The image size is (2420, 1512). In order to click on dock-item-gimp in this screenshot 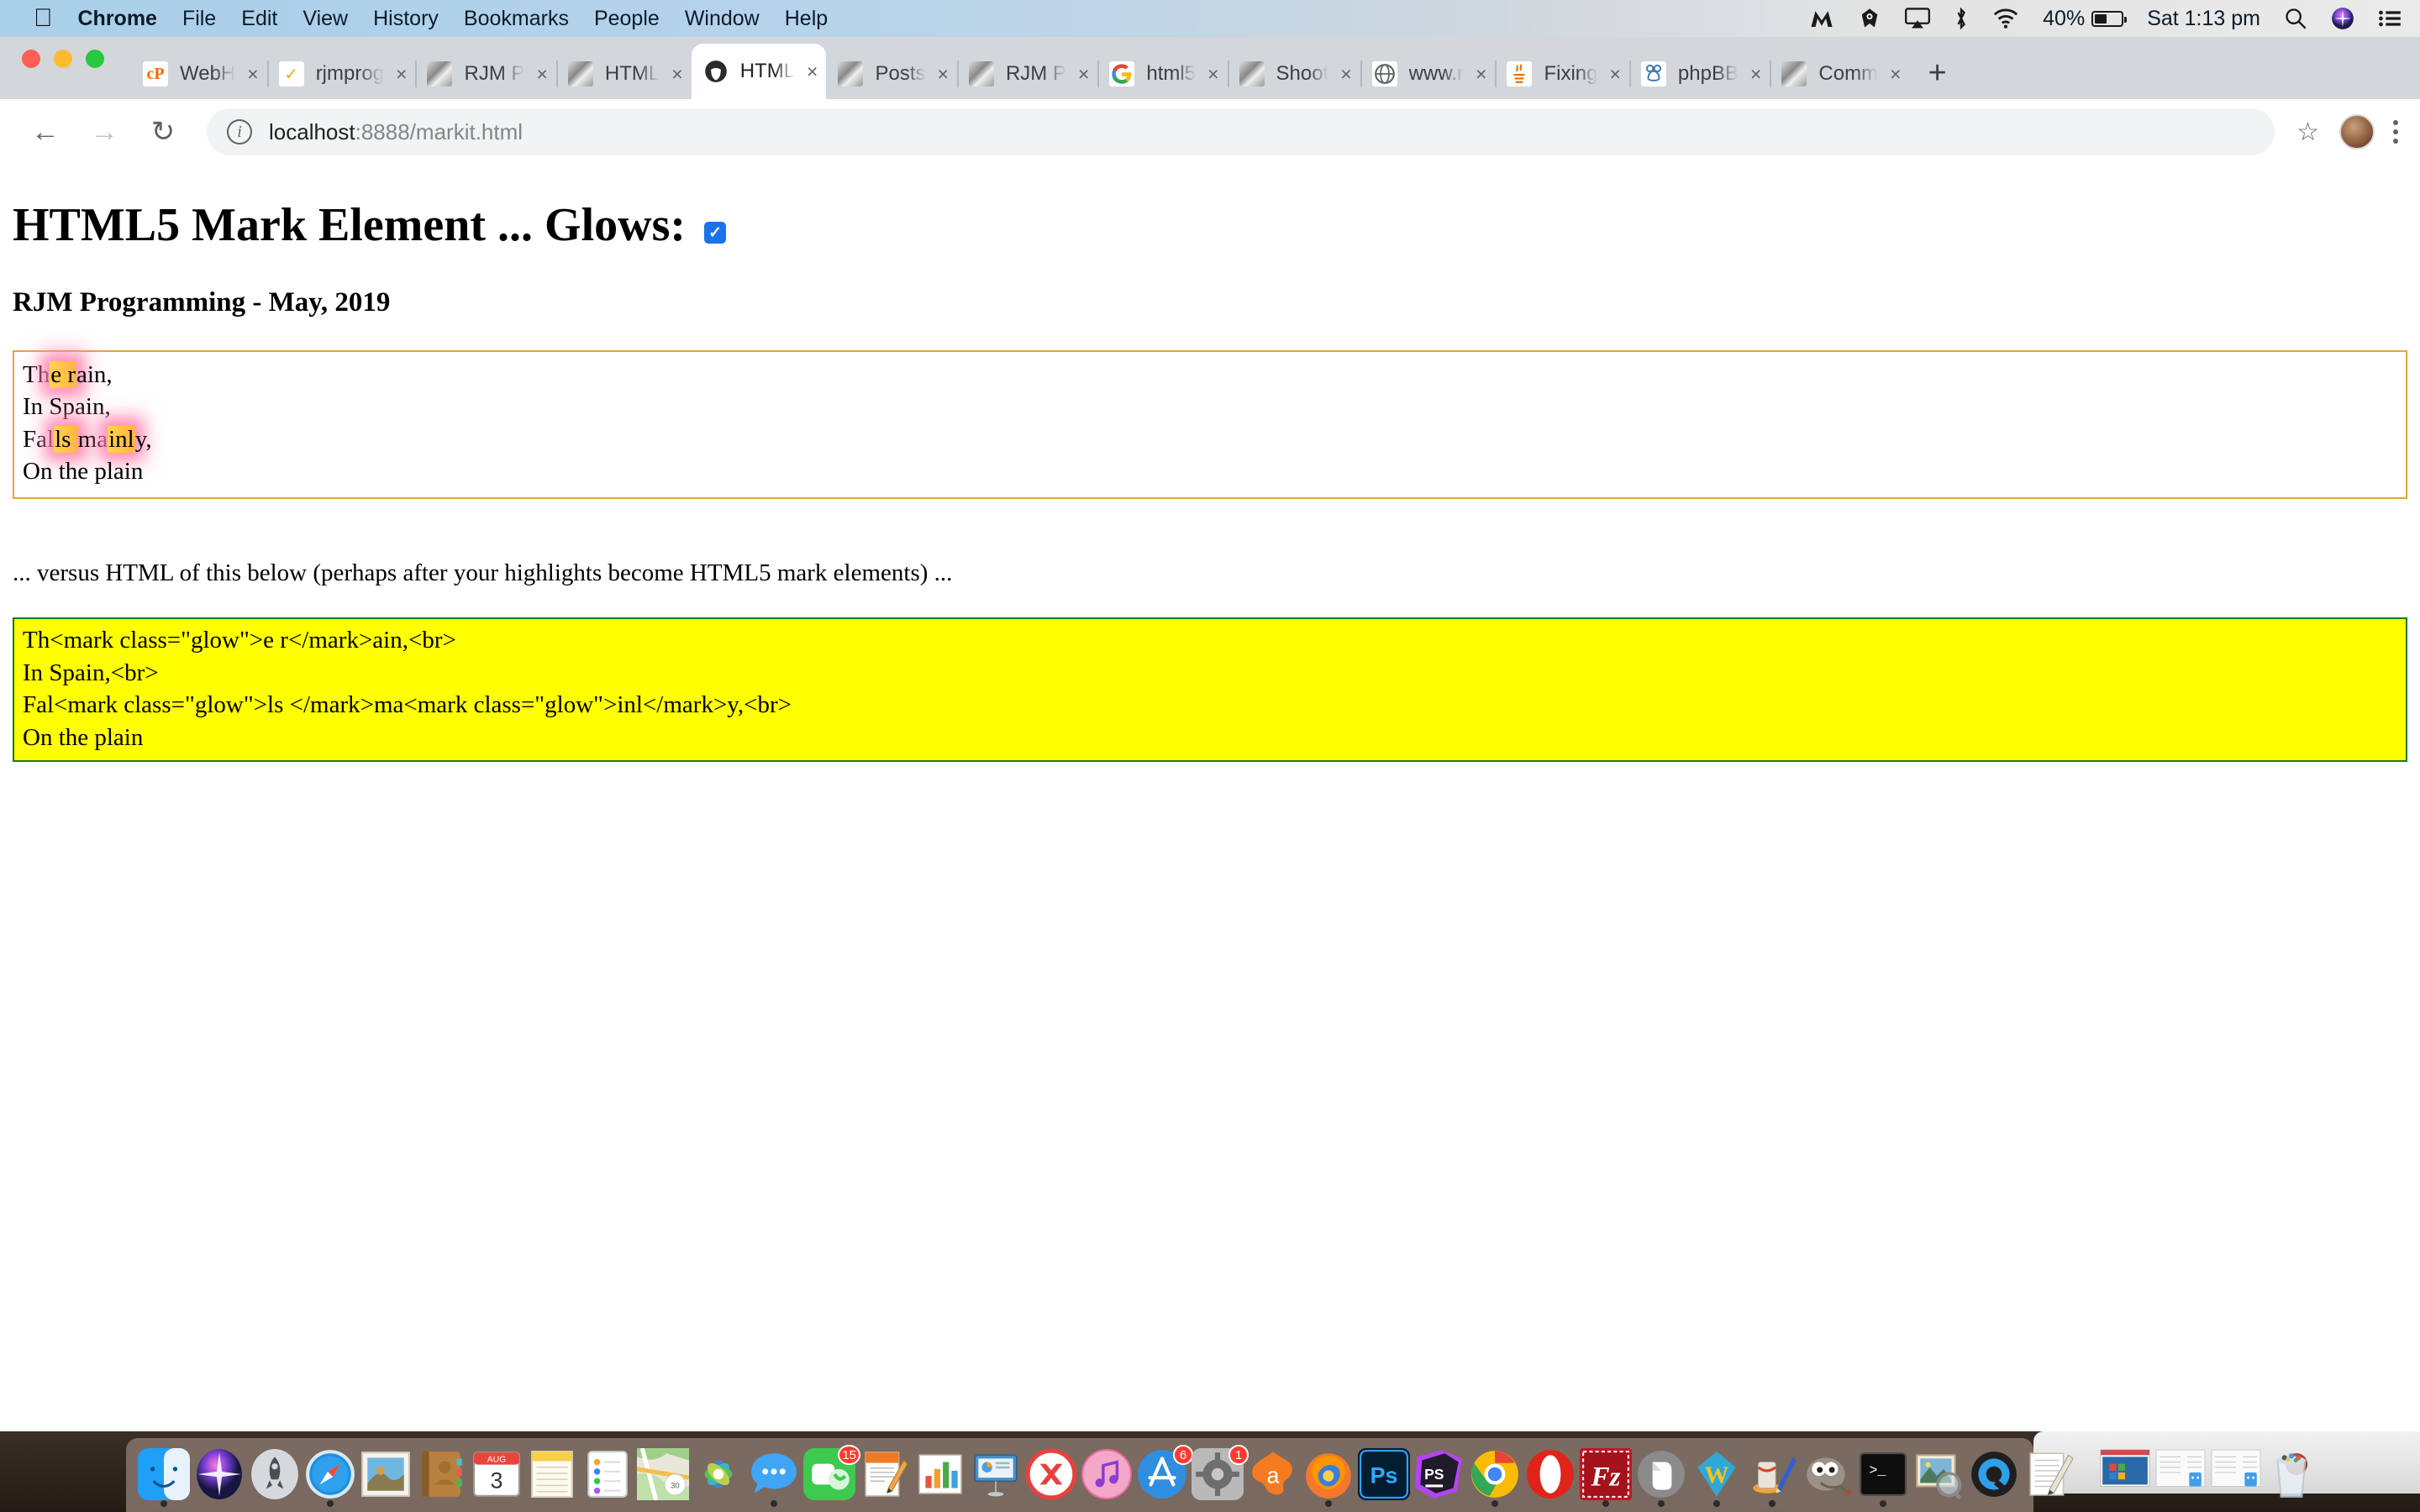, I will do `click(1828, 1475)`.